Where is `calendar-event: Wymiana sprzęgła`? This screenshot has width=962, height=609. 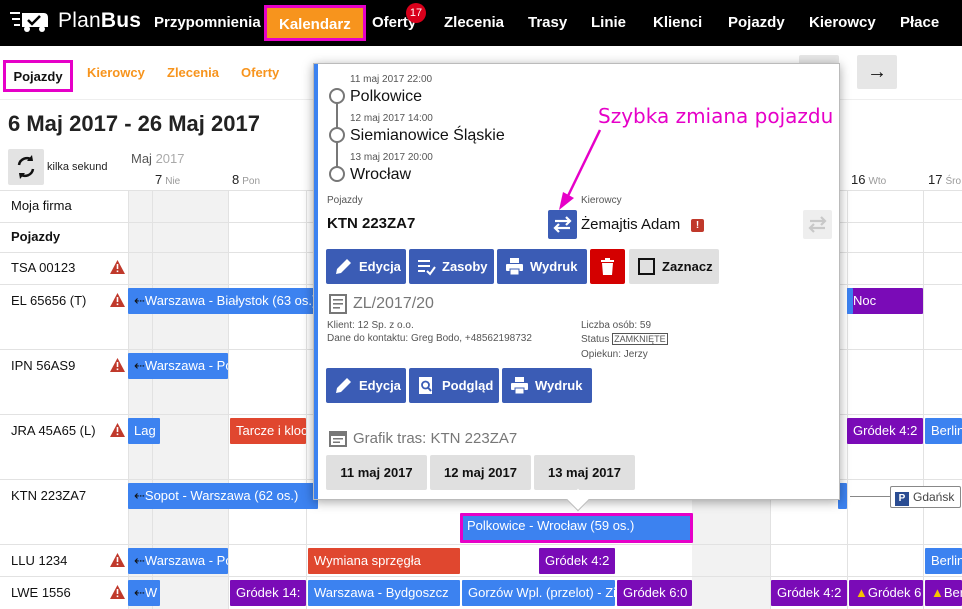
calendar-event: Wymiana sprzęgła is located at coordinates (384, 561).